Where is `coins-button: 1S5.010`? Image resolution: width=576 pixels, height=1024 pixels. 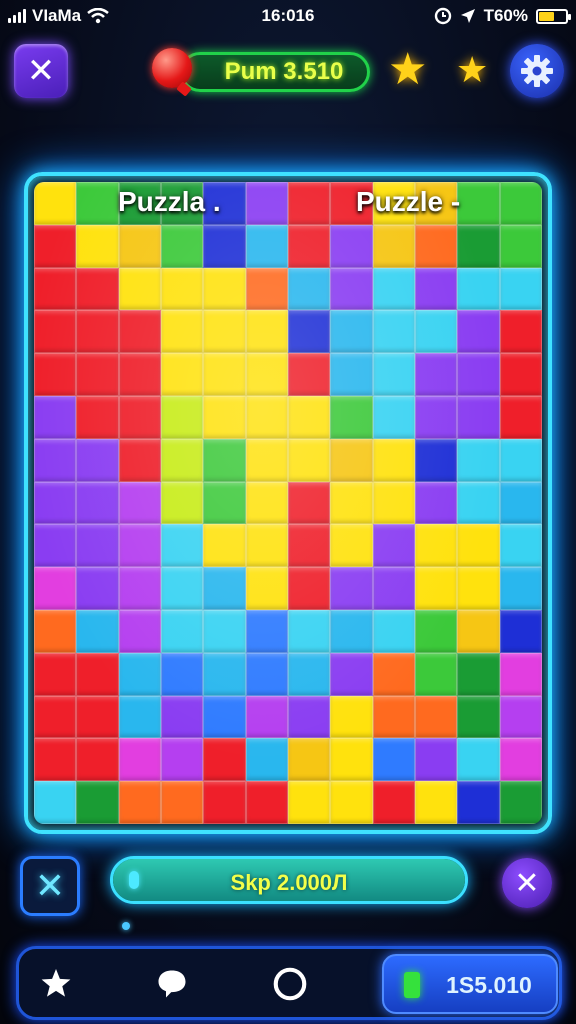
coins-button: 1S5.010 is located at coordinates (470, 984).